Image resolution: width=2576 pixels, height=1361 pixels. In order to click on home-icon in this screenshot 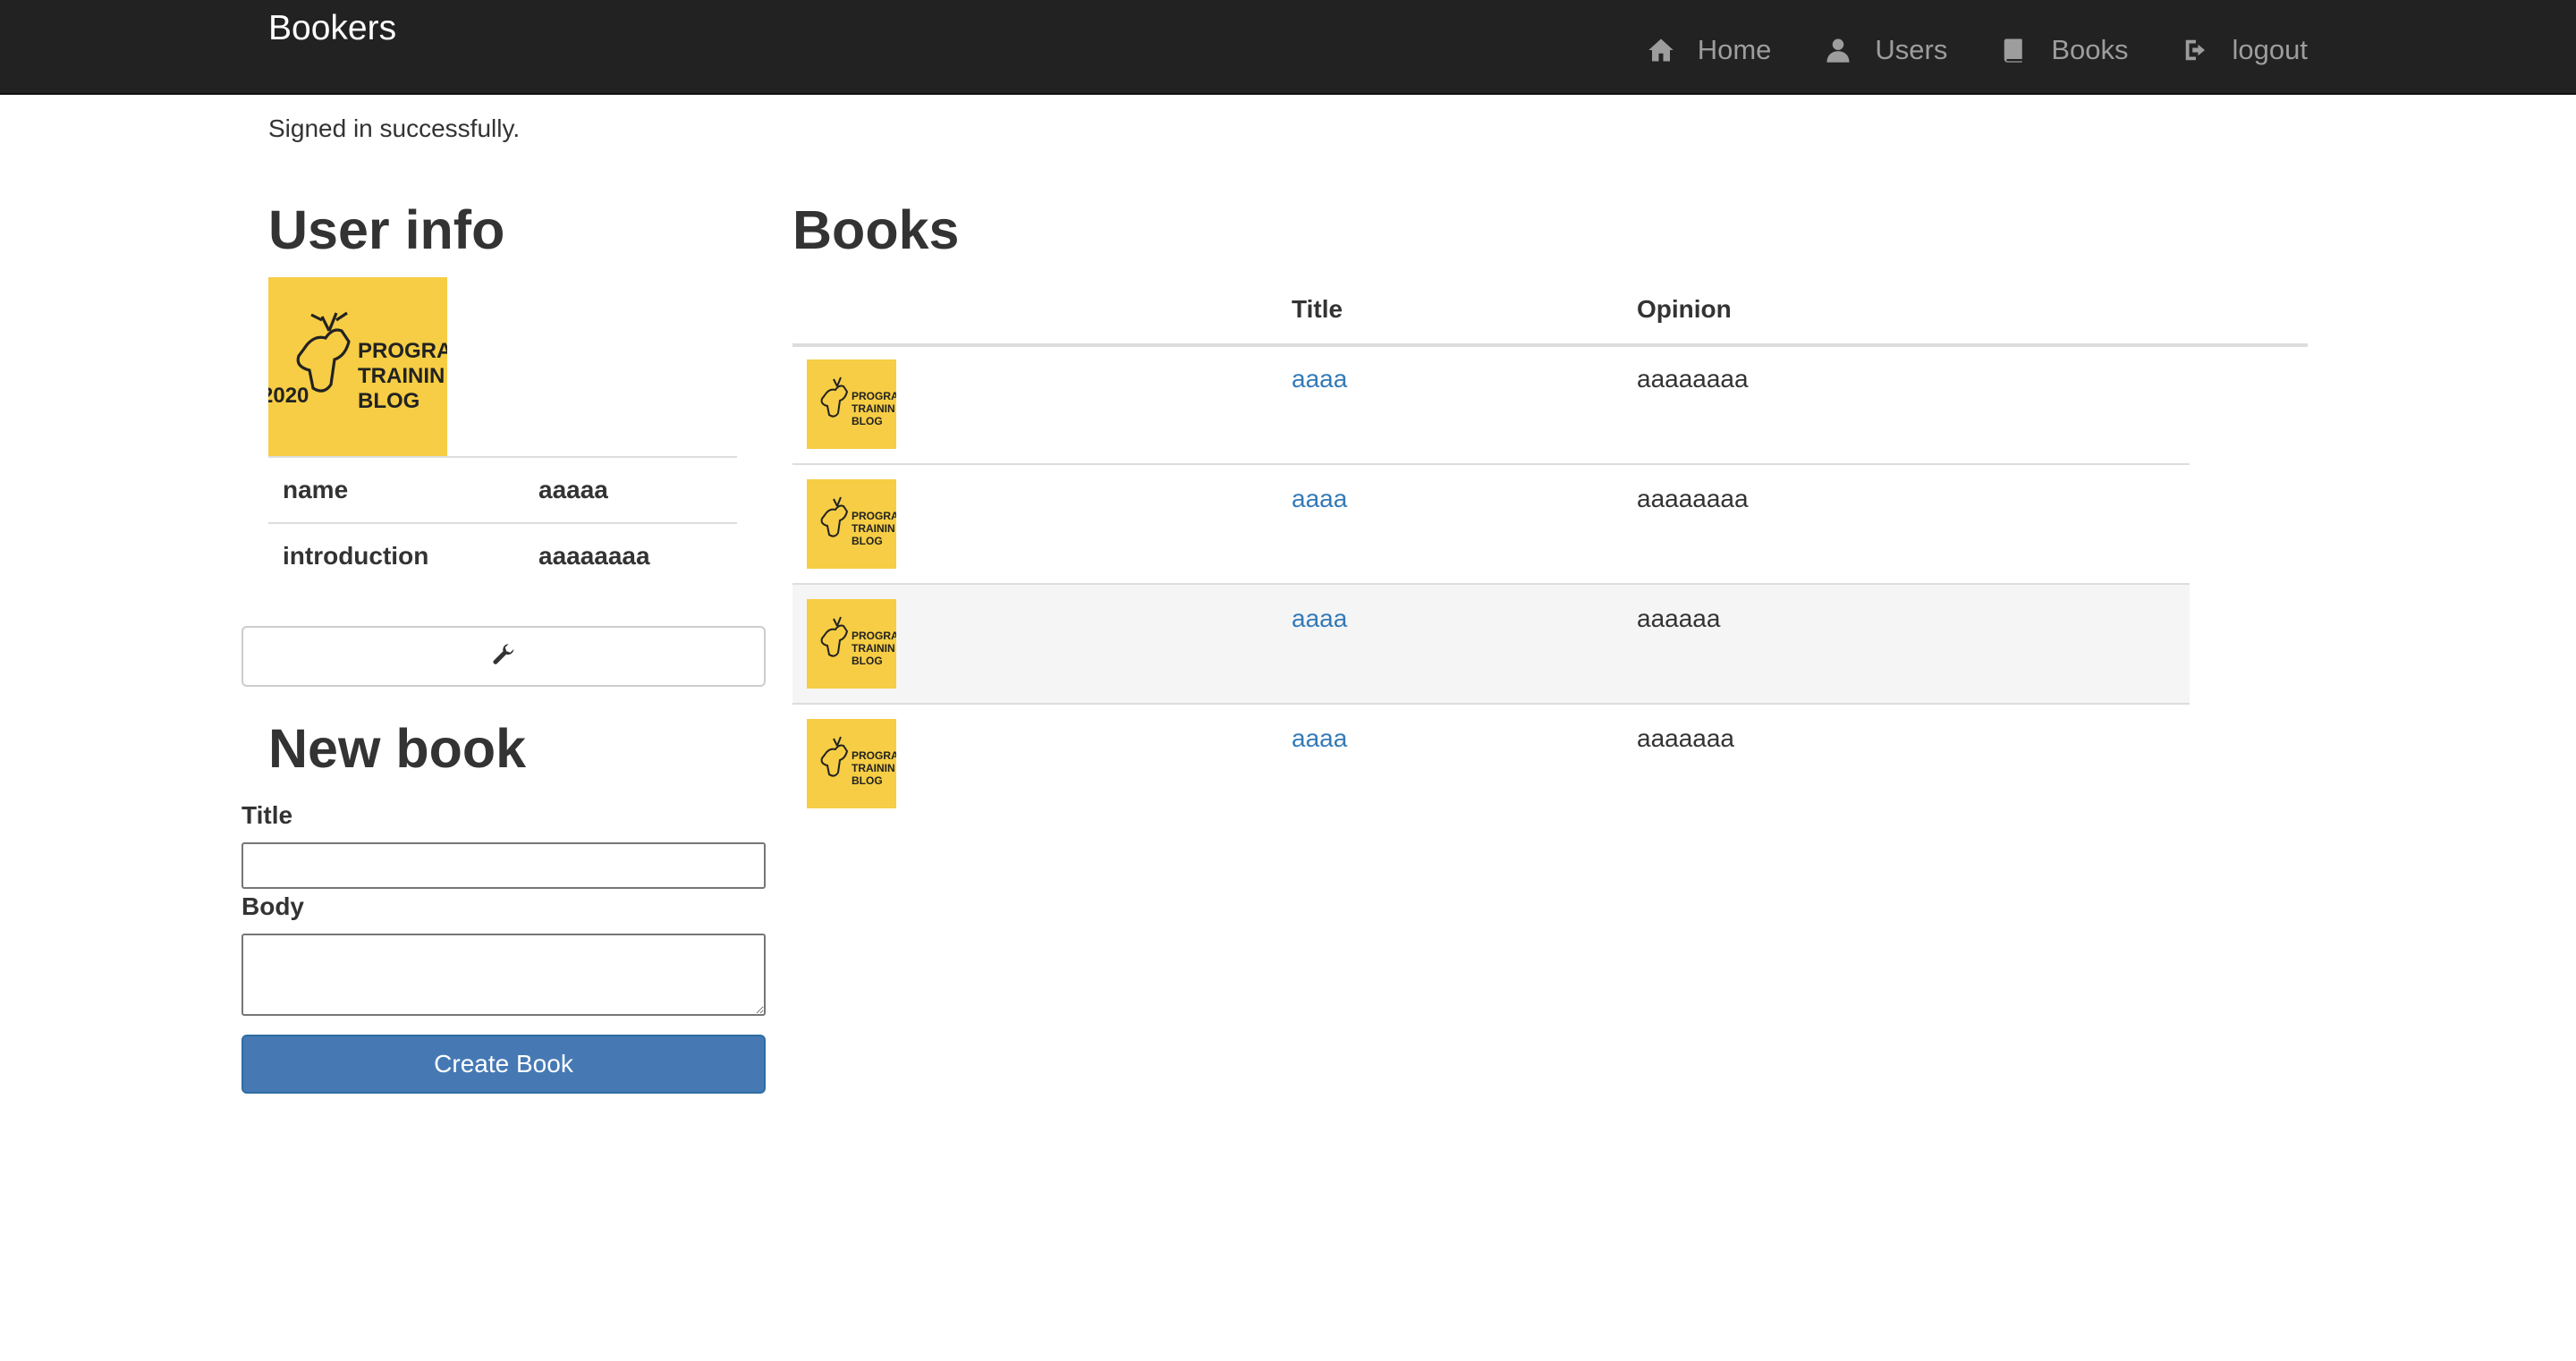, I will do `click(1661, 50)`.